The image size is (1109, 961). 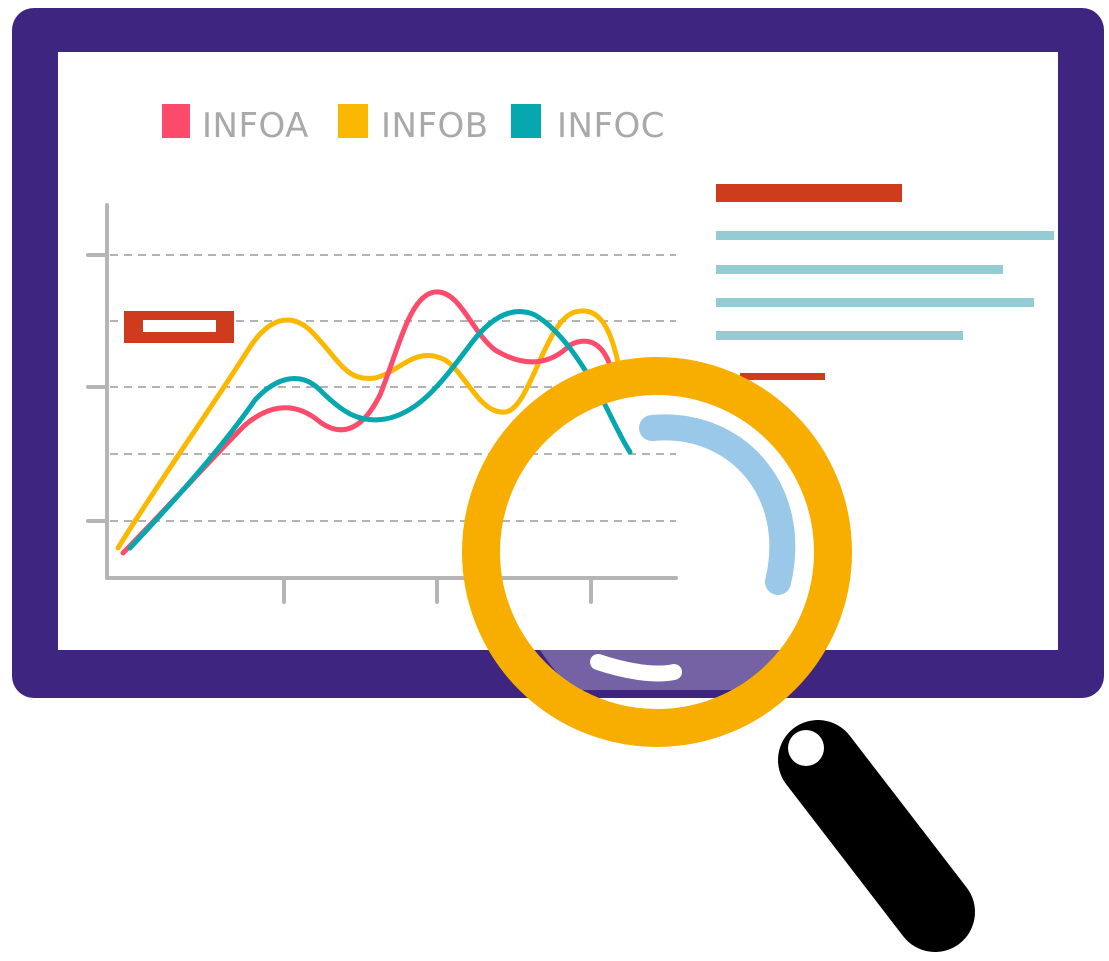 I want to click on legend-swatch-infoa, so click(x=176, y=121).